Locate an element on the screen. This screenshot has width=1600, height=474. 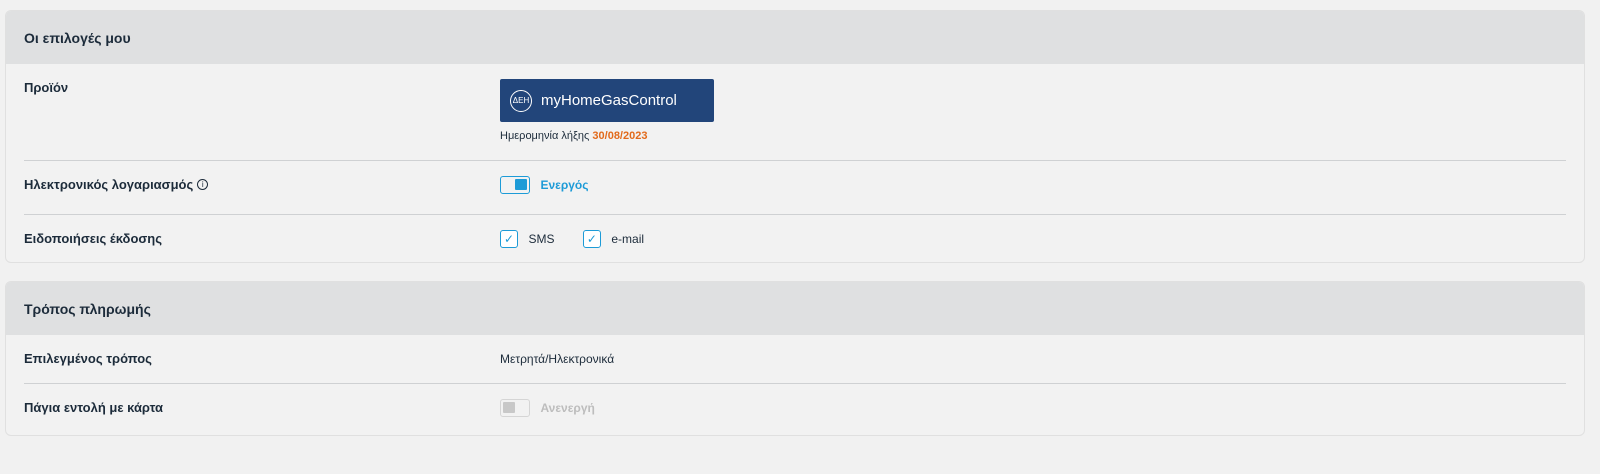
standing-order-label: Πάγια εντολή με κάρτα is located at coordinates (94, 407).